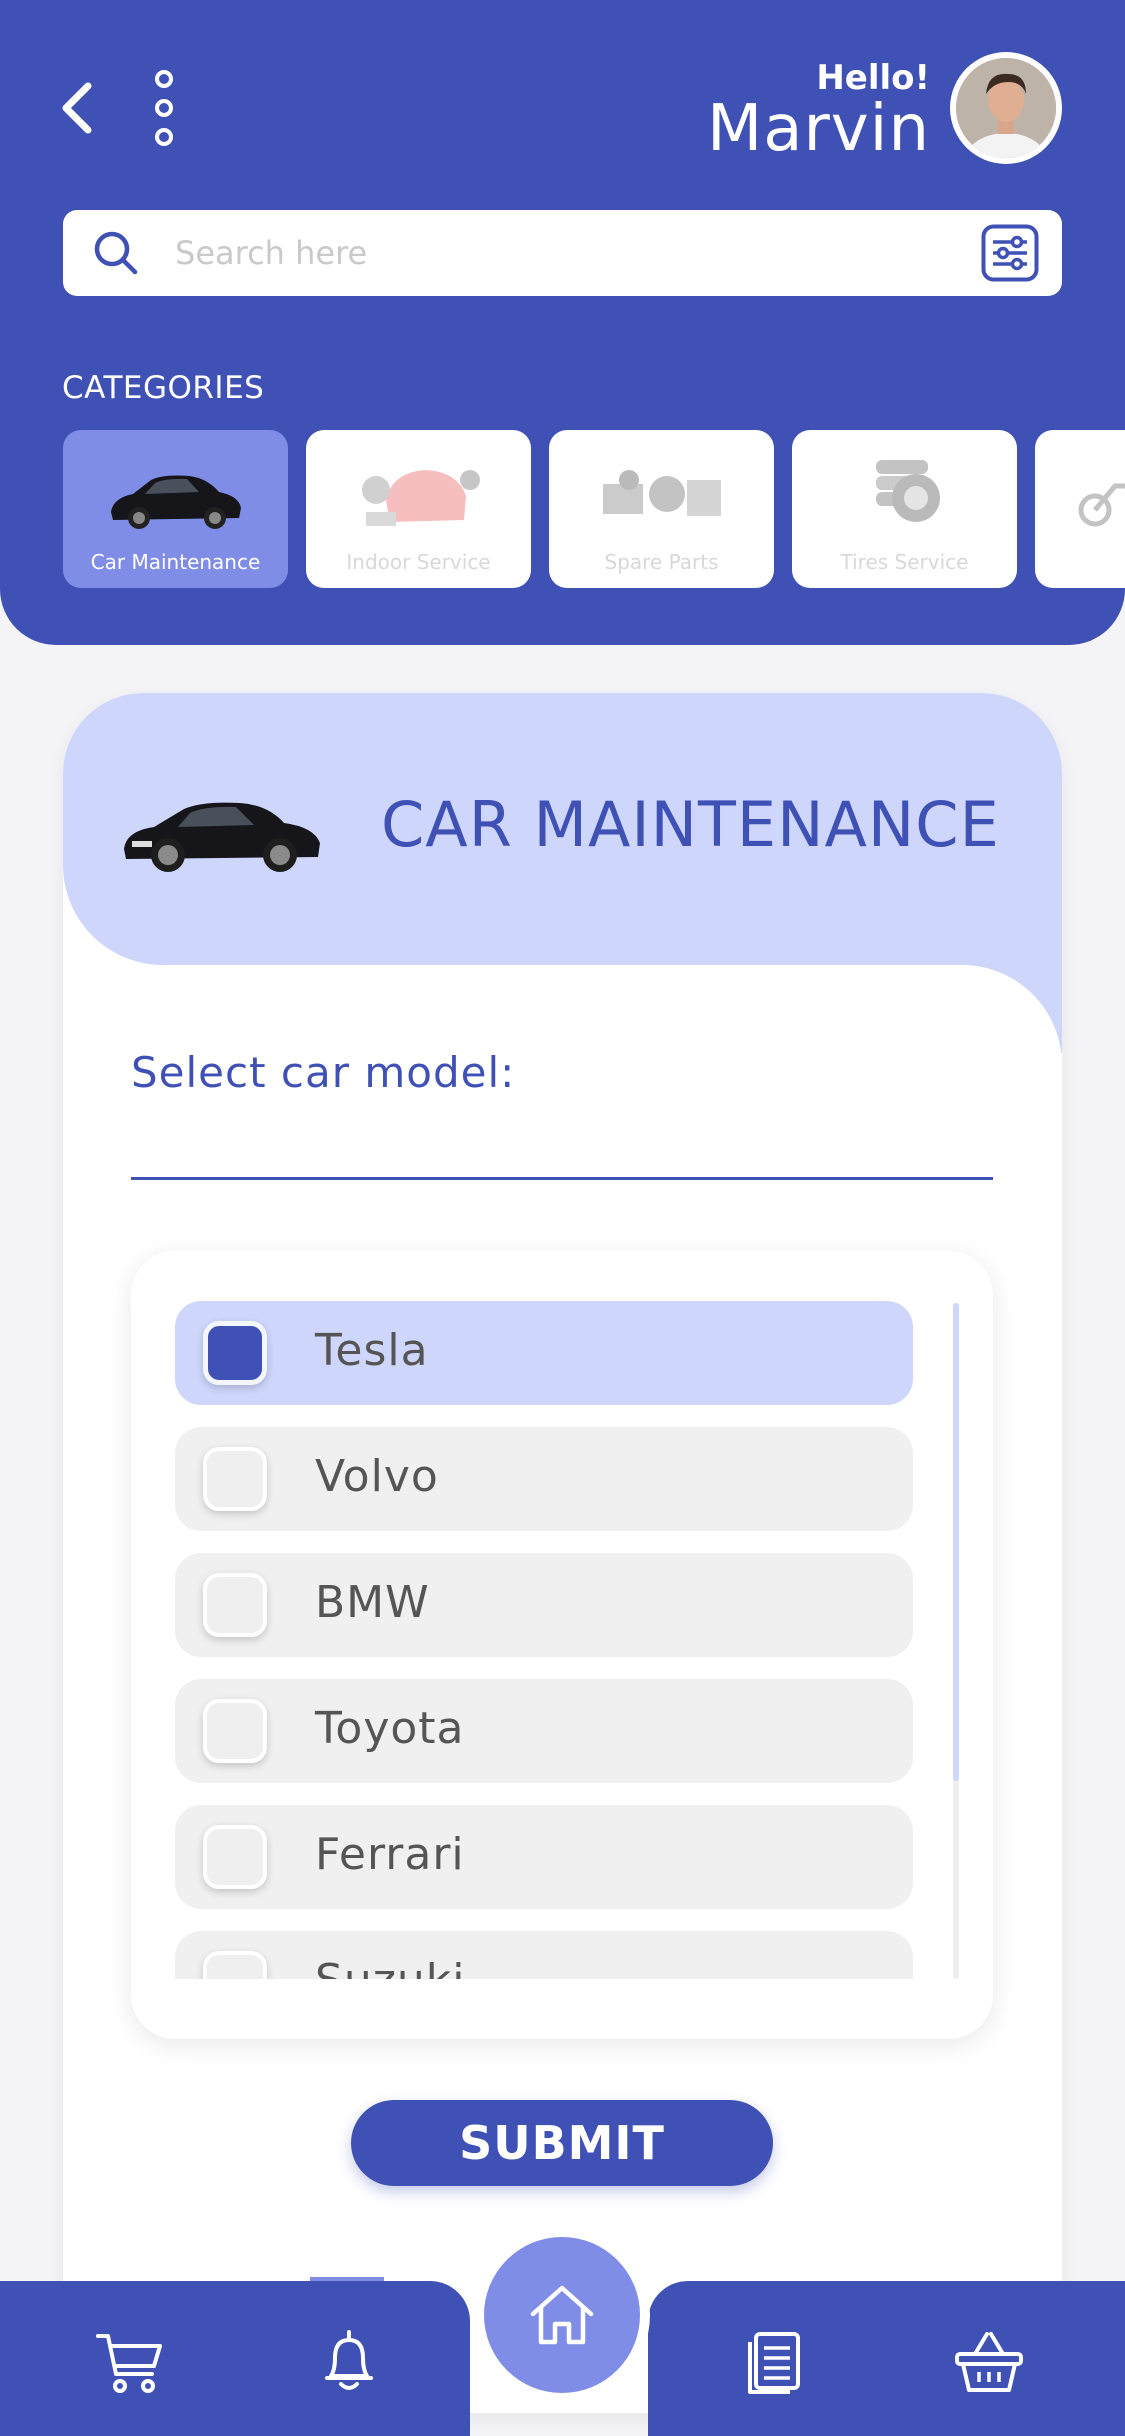 This screenshot has height=2436, width=1125. What do you see at coordinates (690, 824) in the screenshot?
I see `card-title: CAR MAINTENANCE` at bounding box center [690, 824].